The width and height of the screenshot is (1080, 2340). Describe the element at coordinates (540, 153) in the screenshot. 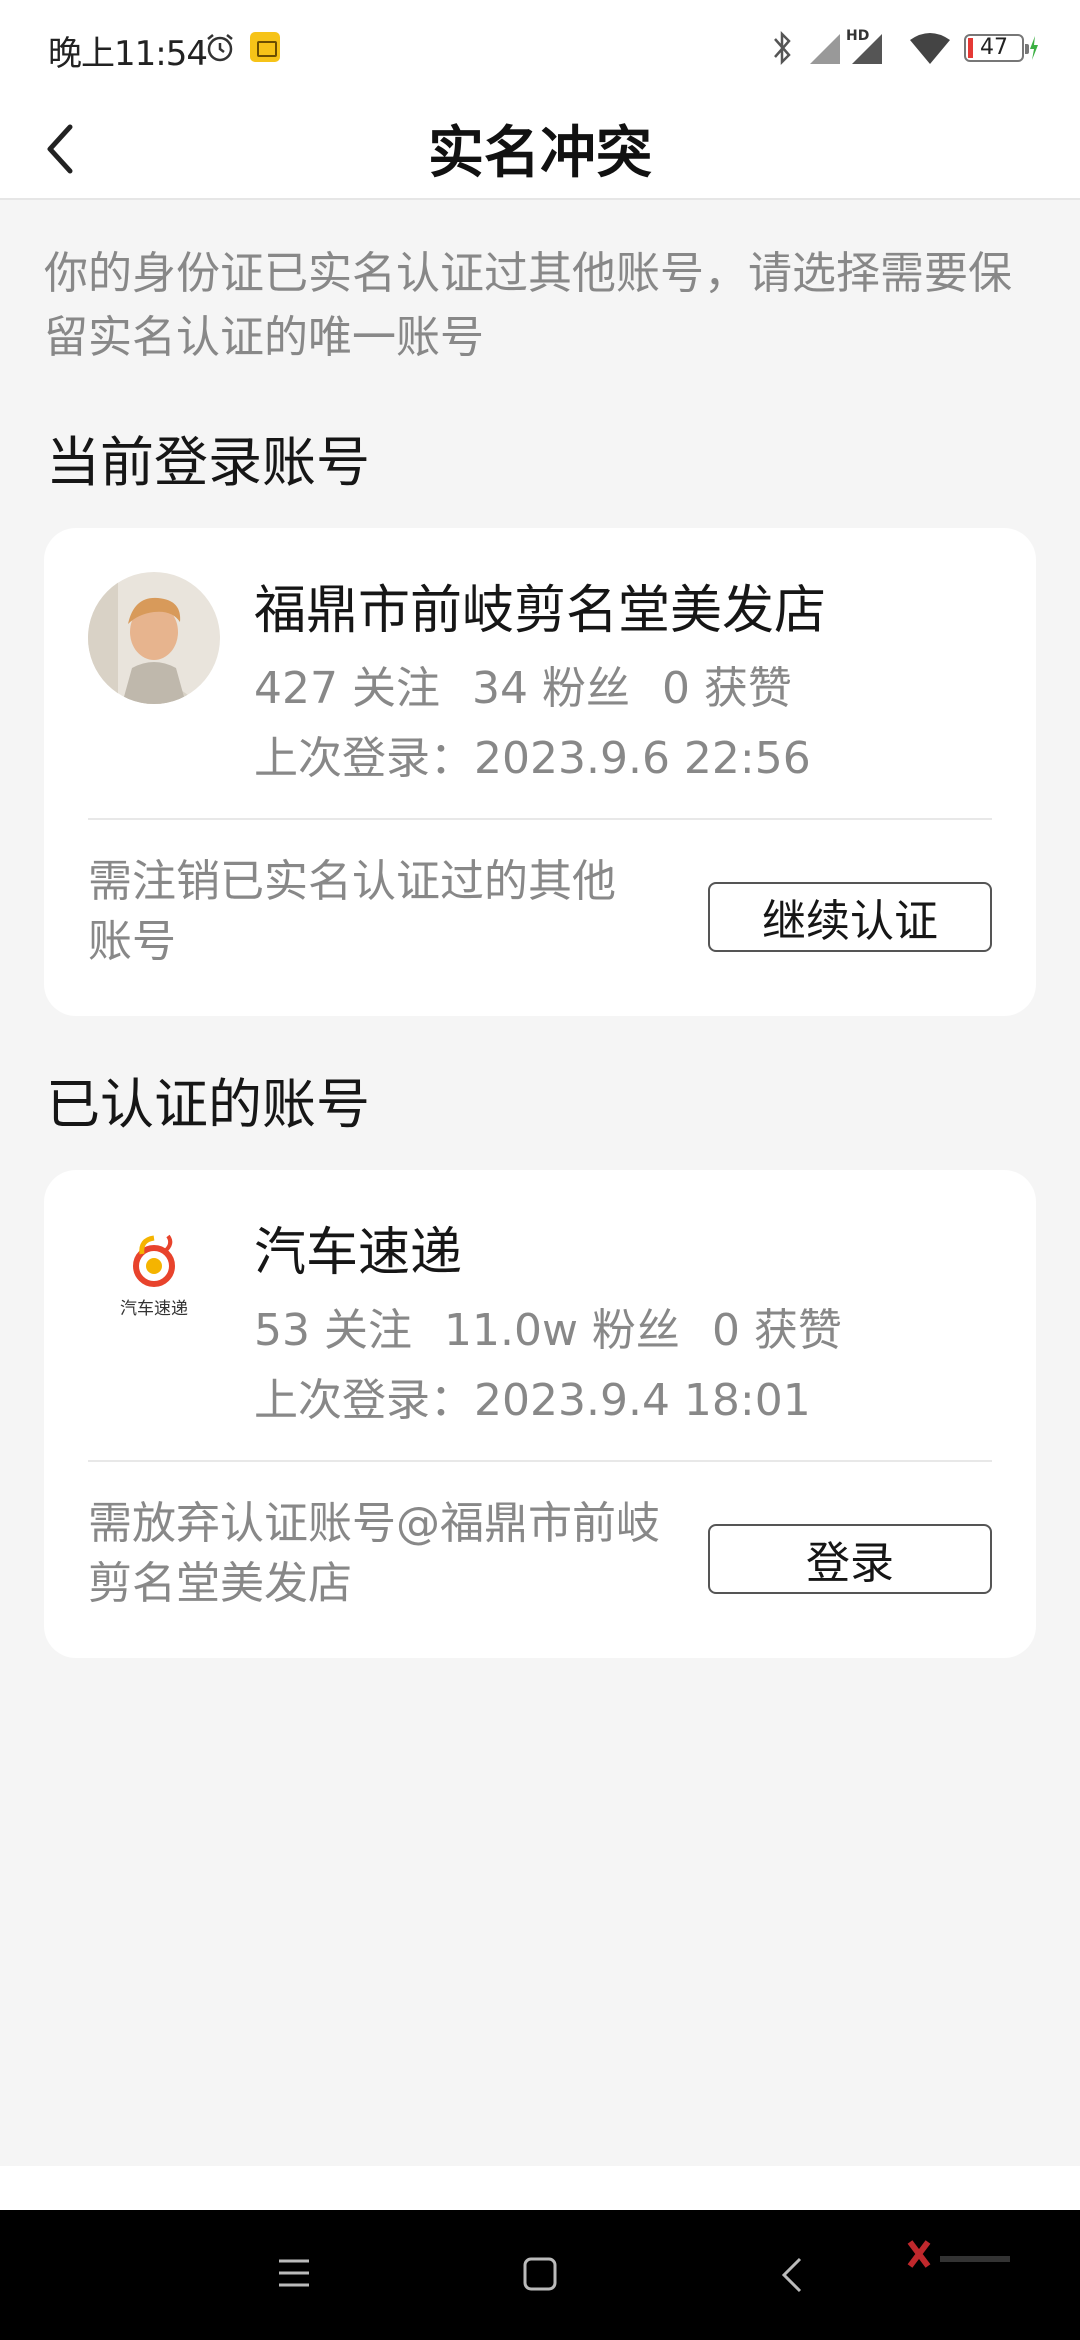

I see `page-title: 实名冲突` at that location.